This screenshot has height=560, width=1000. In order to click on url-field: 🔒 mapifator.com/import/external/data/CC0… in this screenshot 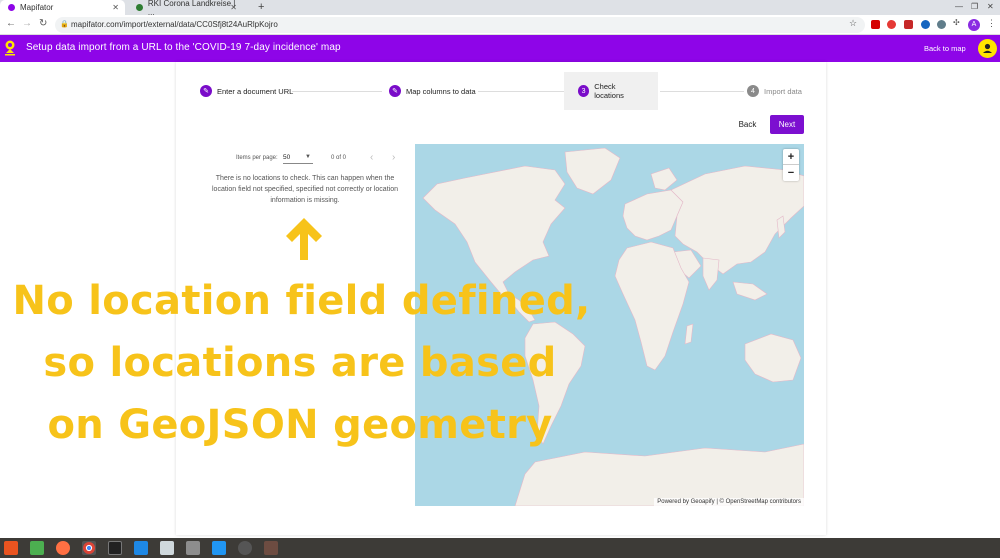, I will do `click(460, 25)`.